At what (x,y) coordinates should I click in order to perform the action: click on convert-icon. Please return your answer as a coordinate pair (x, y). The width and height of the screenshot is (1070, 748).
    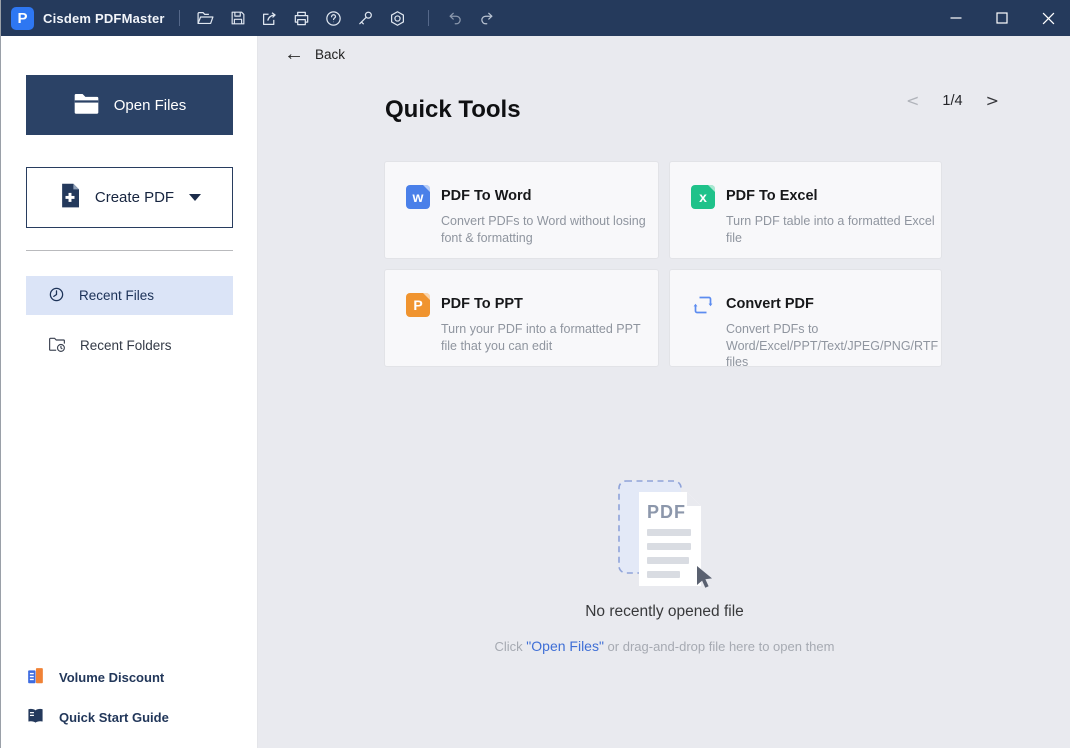
    Looking at the image, I should click on (703, 305).